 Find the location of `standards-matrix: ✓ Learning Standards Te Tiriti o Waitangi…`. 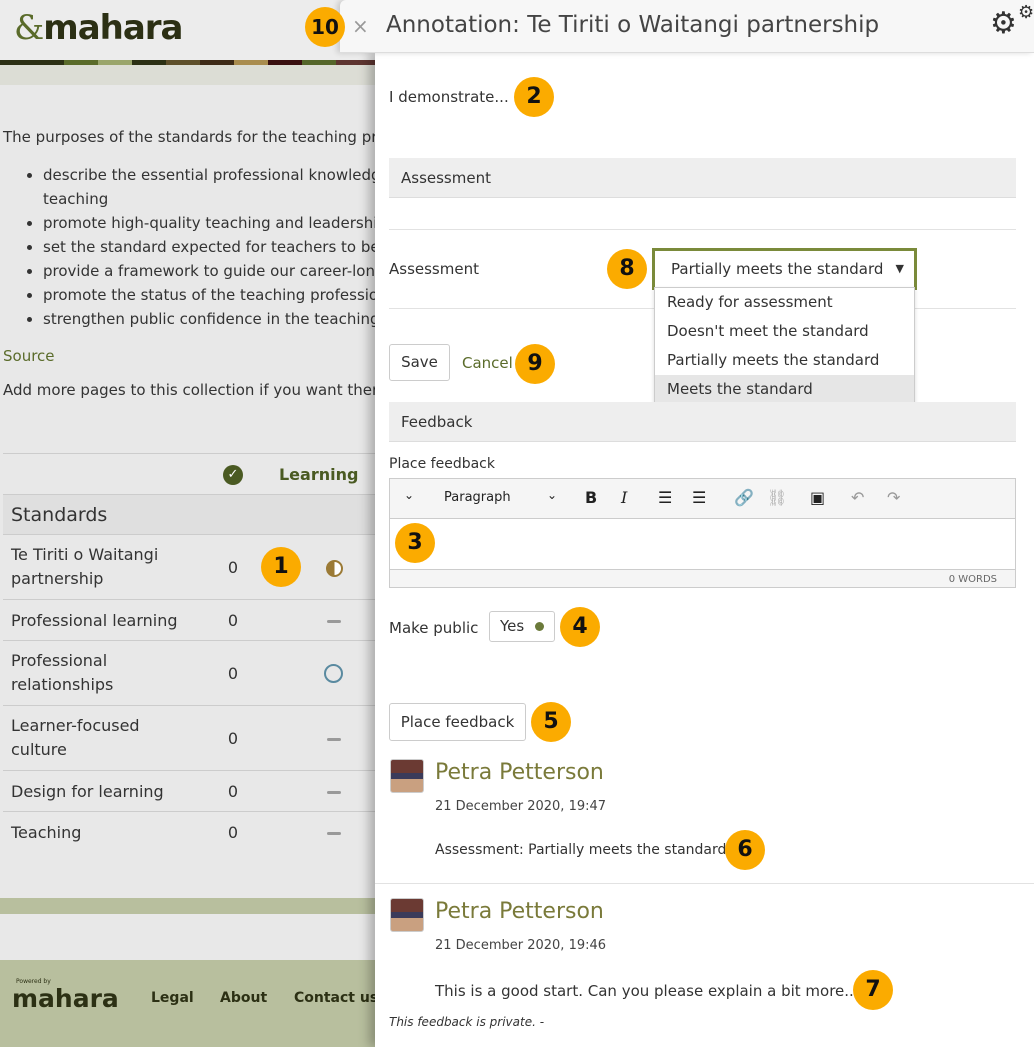

standards-matrix: ✓ Learning Standards Te Tiriti o Waitangi… is located at coordinates (189, 653).